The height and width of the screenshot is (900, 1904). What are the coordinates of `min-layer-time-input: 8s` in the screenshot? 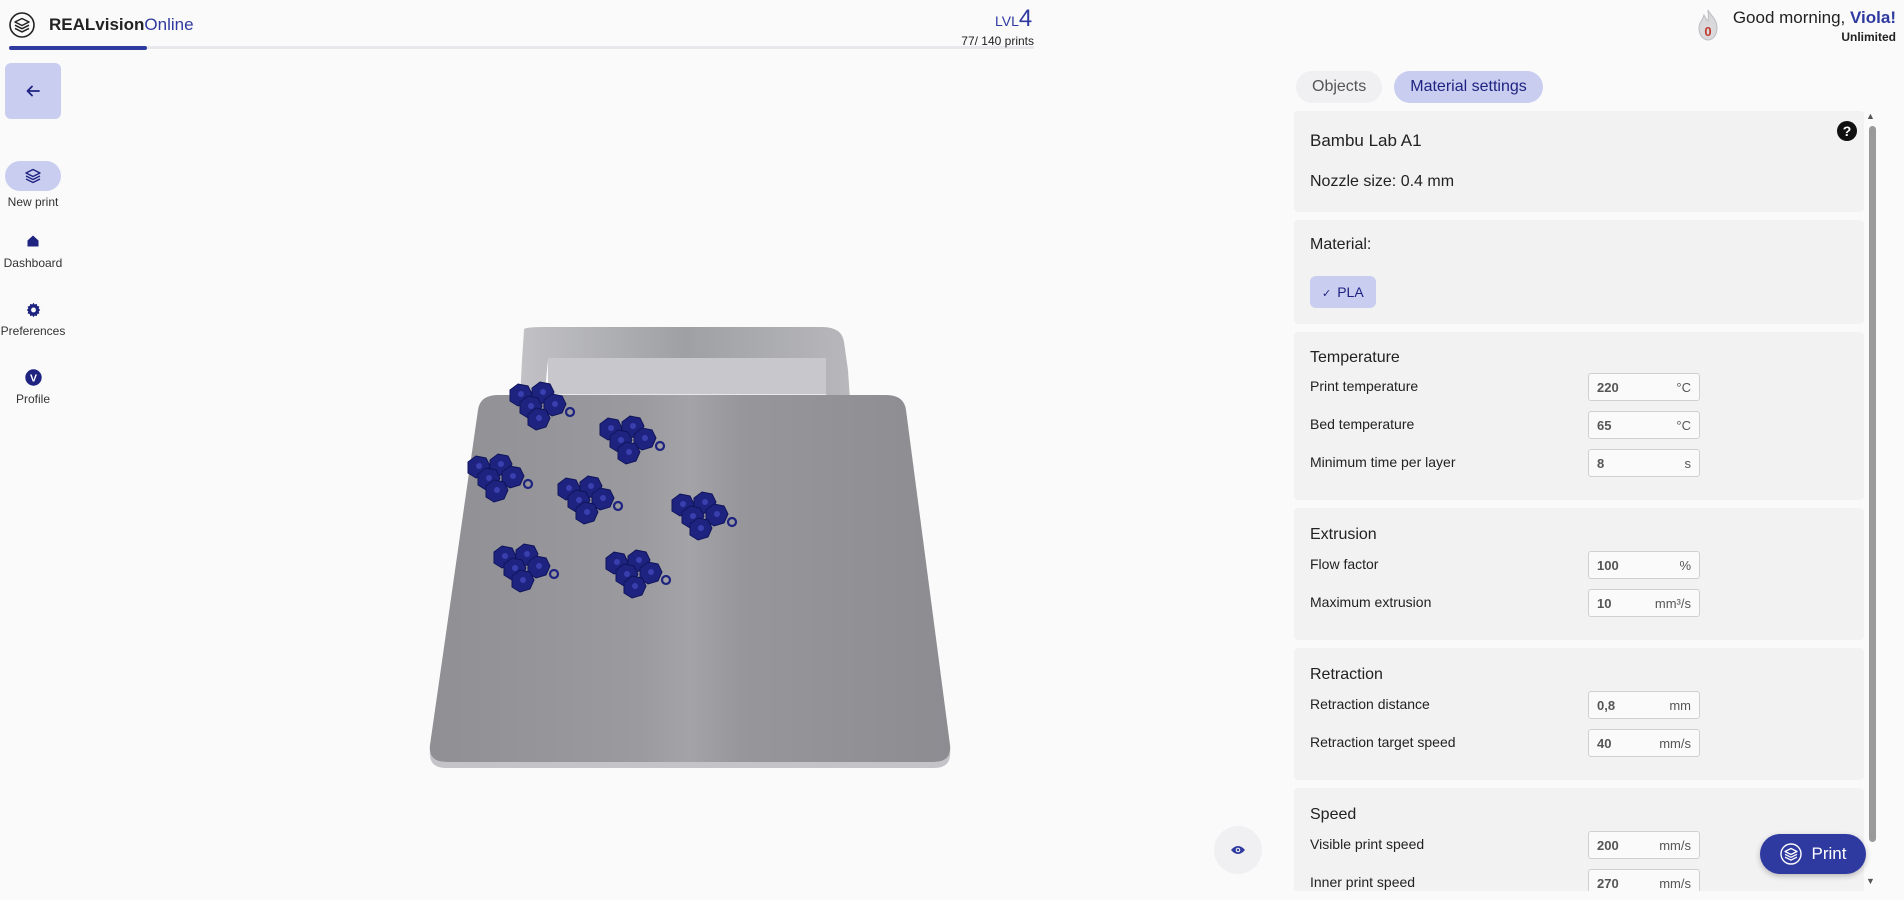 It's located at (1644, 463).